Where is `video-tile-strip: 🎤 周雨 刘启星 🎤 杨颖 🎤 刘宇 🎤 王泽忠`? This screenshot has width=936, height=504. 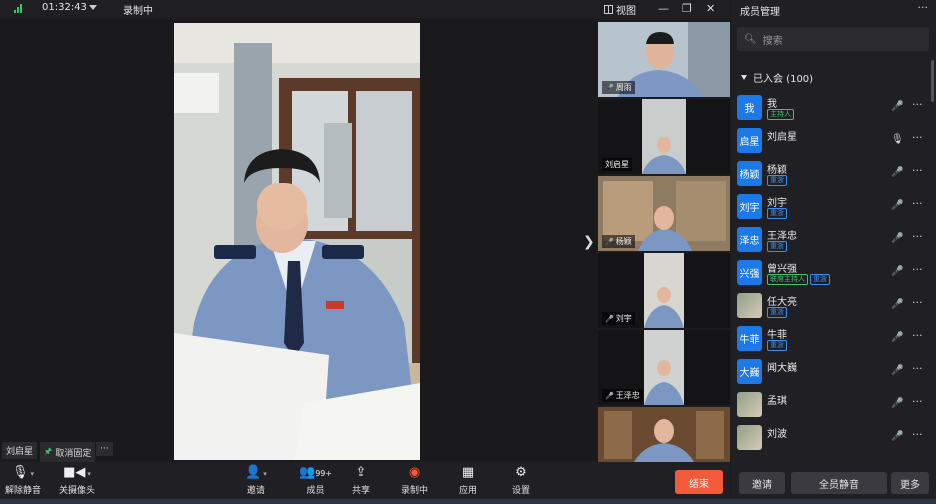
video-tile-strip: 🎤 周雨 刘启星 🎤 杨颖 🎤 刘宇 🎤 王泽忠 is located at coordinates (664, 242).